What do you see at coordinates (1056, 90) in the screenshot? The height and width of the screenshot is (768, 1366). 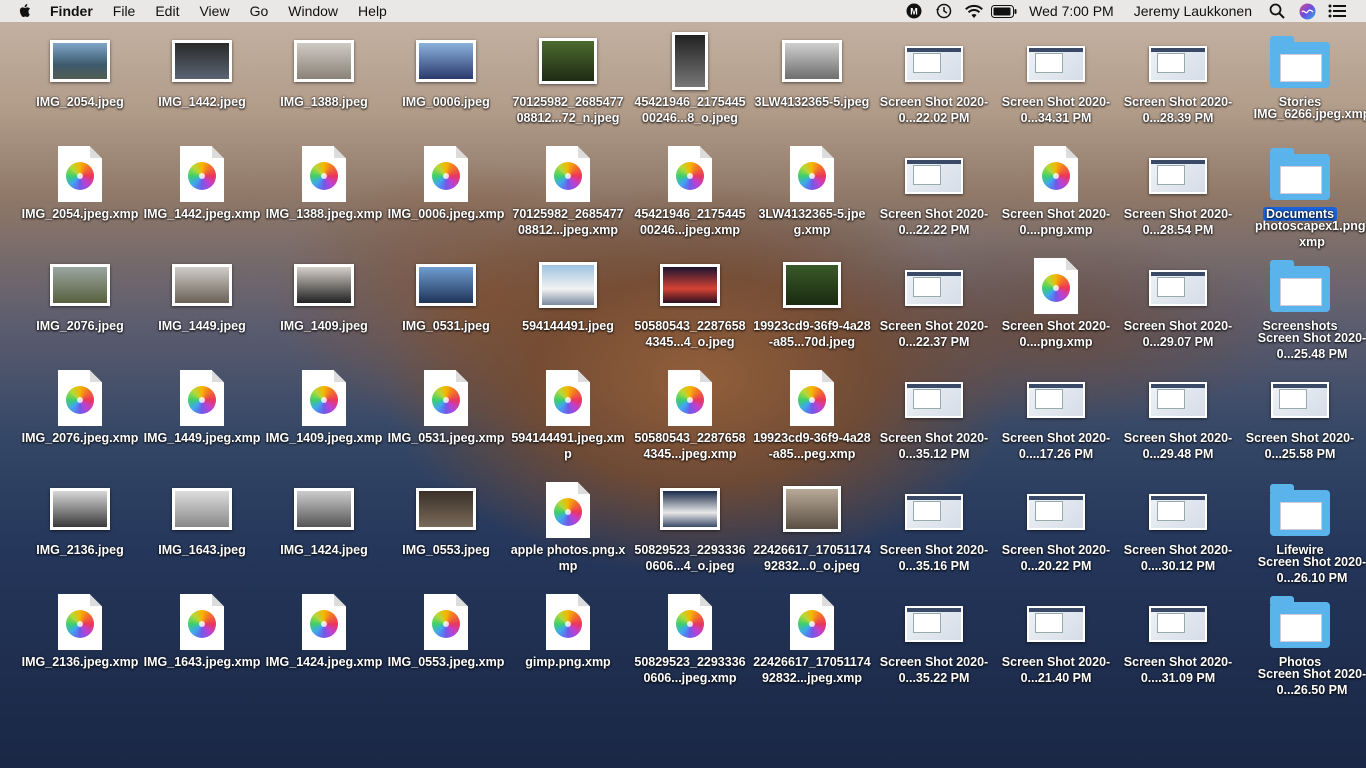 I see `desktop-file-icon: Screen Shot 2020-0...34.31 PM` at bounding box center [1056, 90].